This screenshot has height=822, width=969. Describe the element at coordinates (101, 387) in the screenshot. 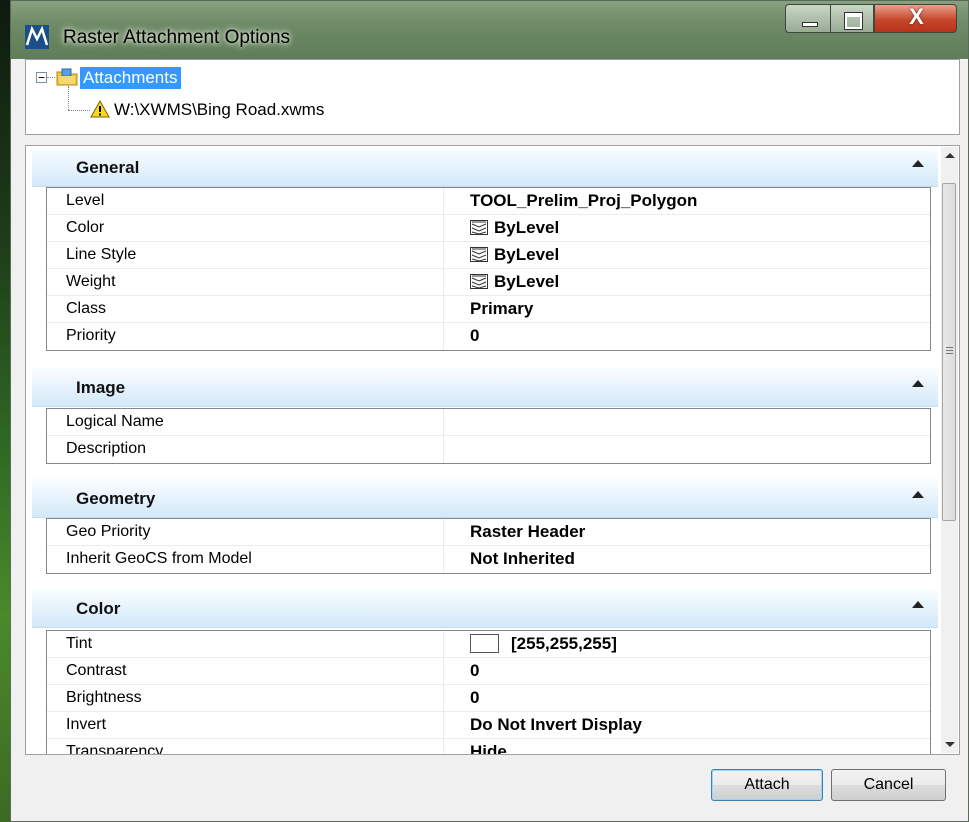

I see `section-title: Image` at that location.